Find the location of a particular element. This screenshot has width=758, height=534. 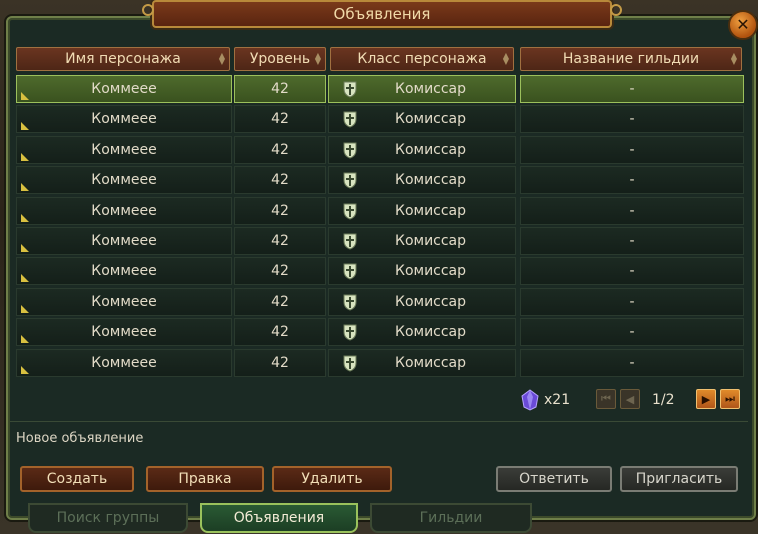

window-title-bar: Объявления is located at coordinates (382, 14).